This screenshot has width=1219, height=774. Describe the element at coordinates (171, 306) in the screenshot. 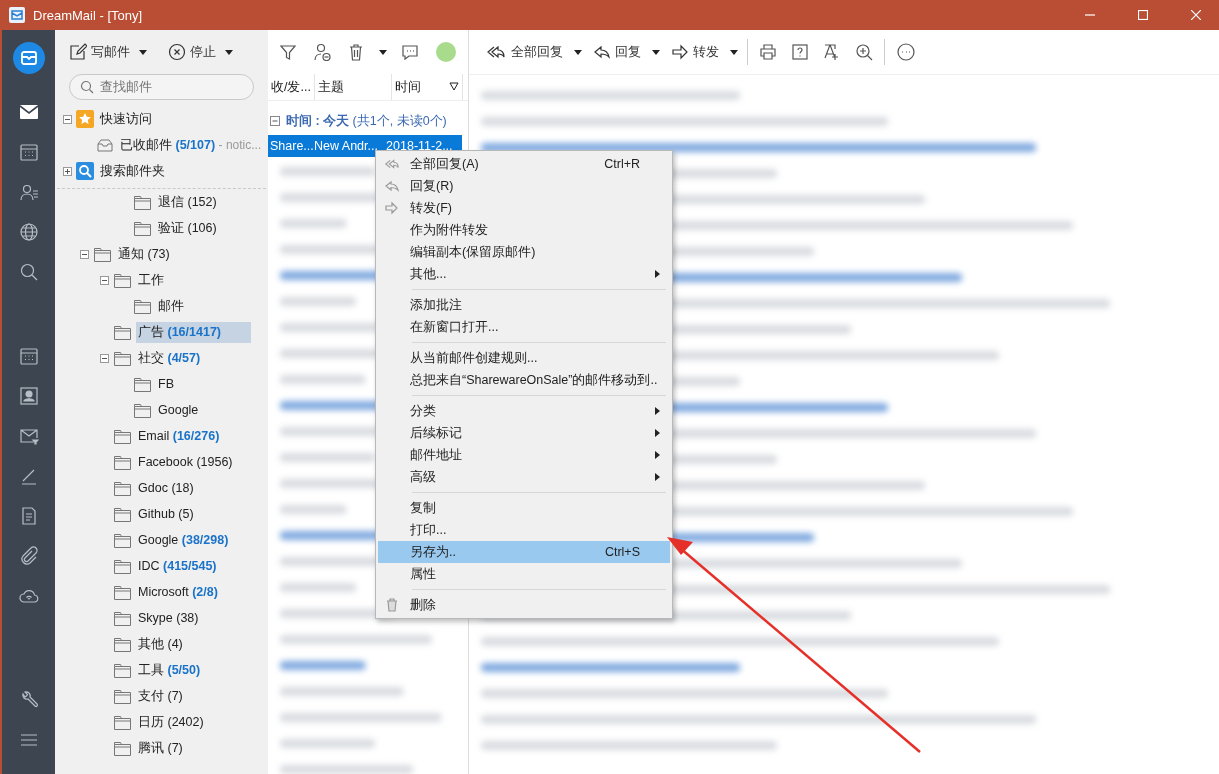

I see `folder-item: 邮件` at that location.